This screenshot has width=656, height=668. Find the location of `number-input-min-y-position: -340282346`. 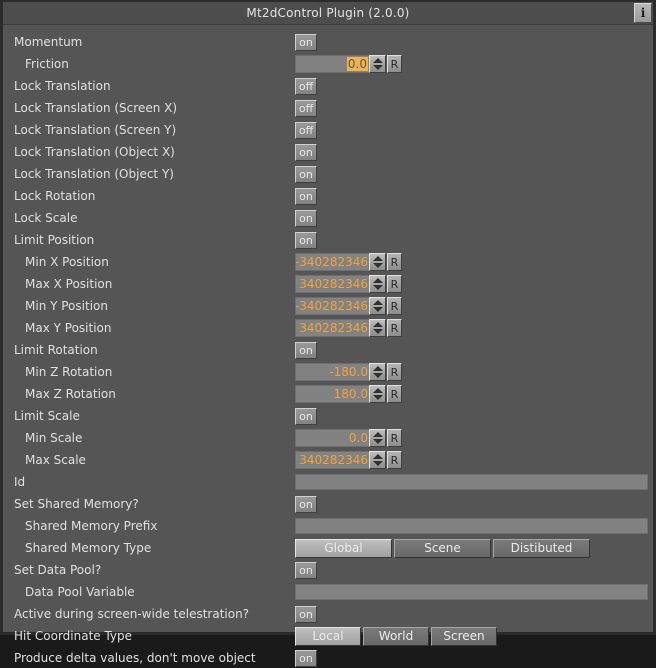

number-input-min-y-position: -340282346 is located at coordinates (332, 306).